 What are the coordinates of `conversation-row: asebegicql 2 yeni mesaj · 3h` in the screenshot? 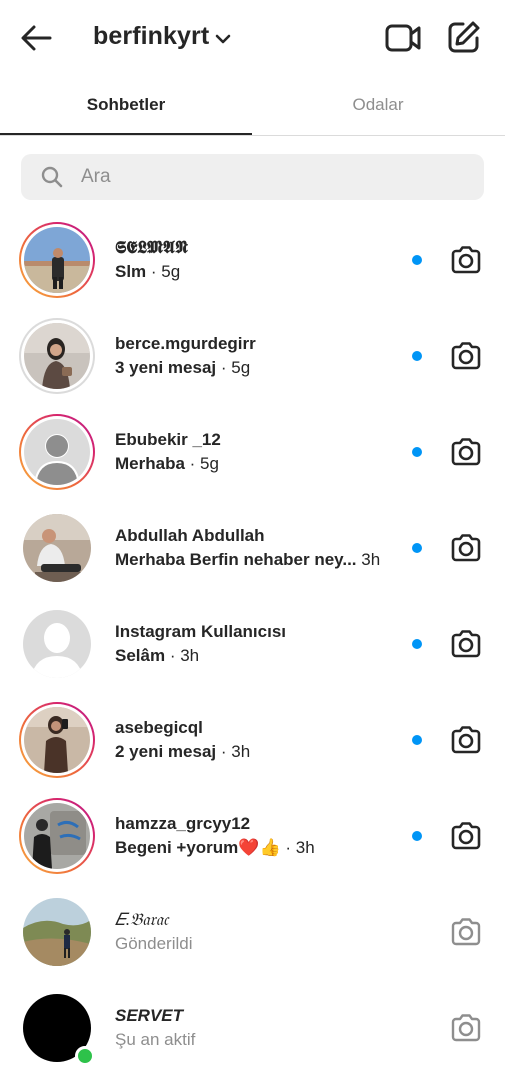 It's located at (252, 740).